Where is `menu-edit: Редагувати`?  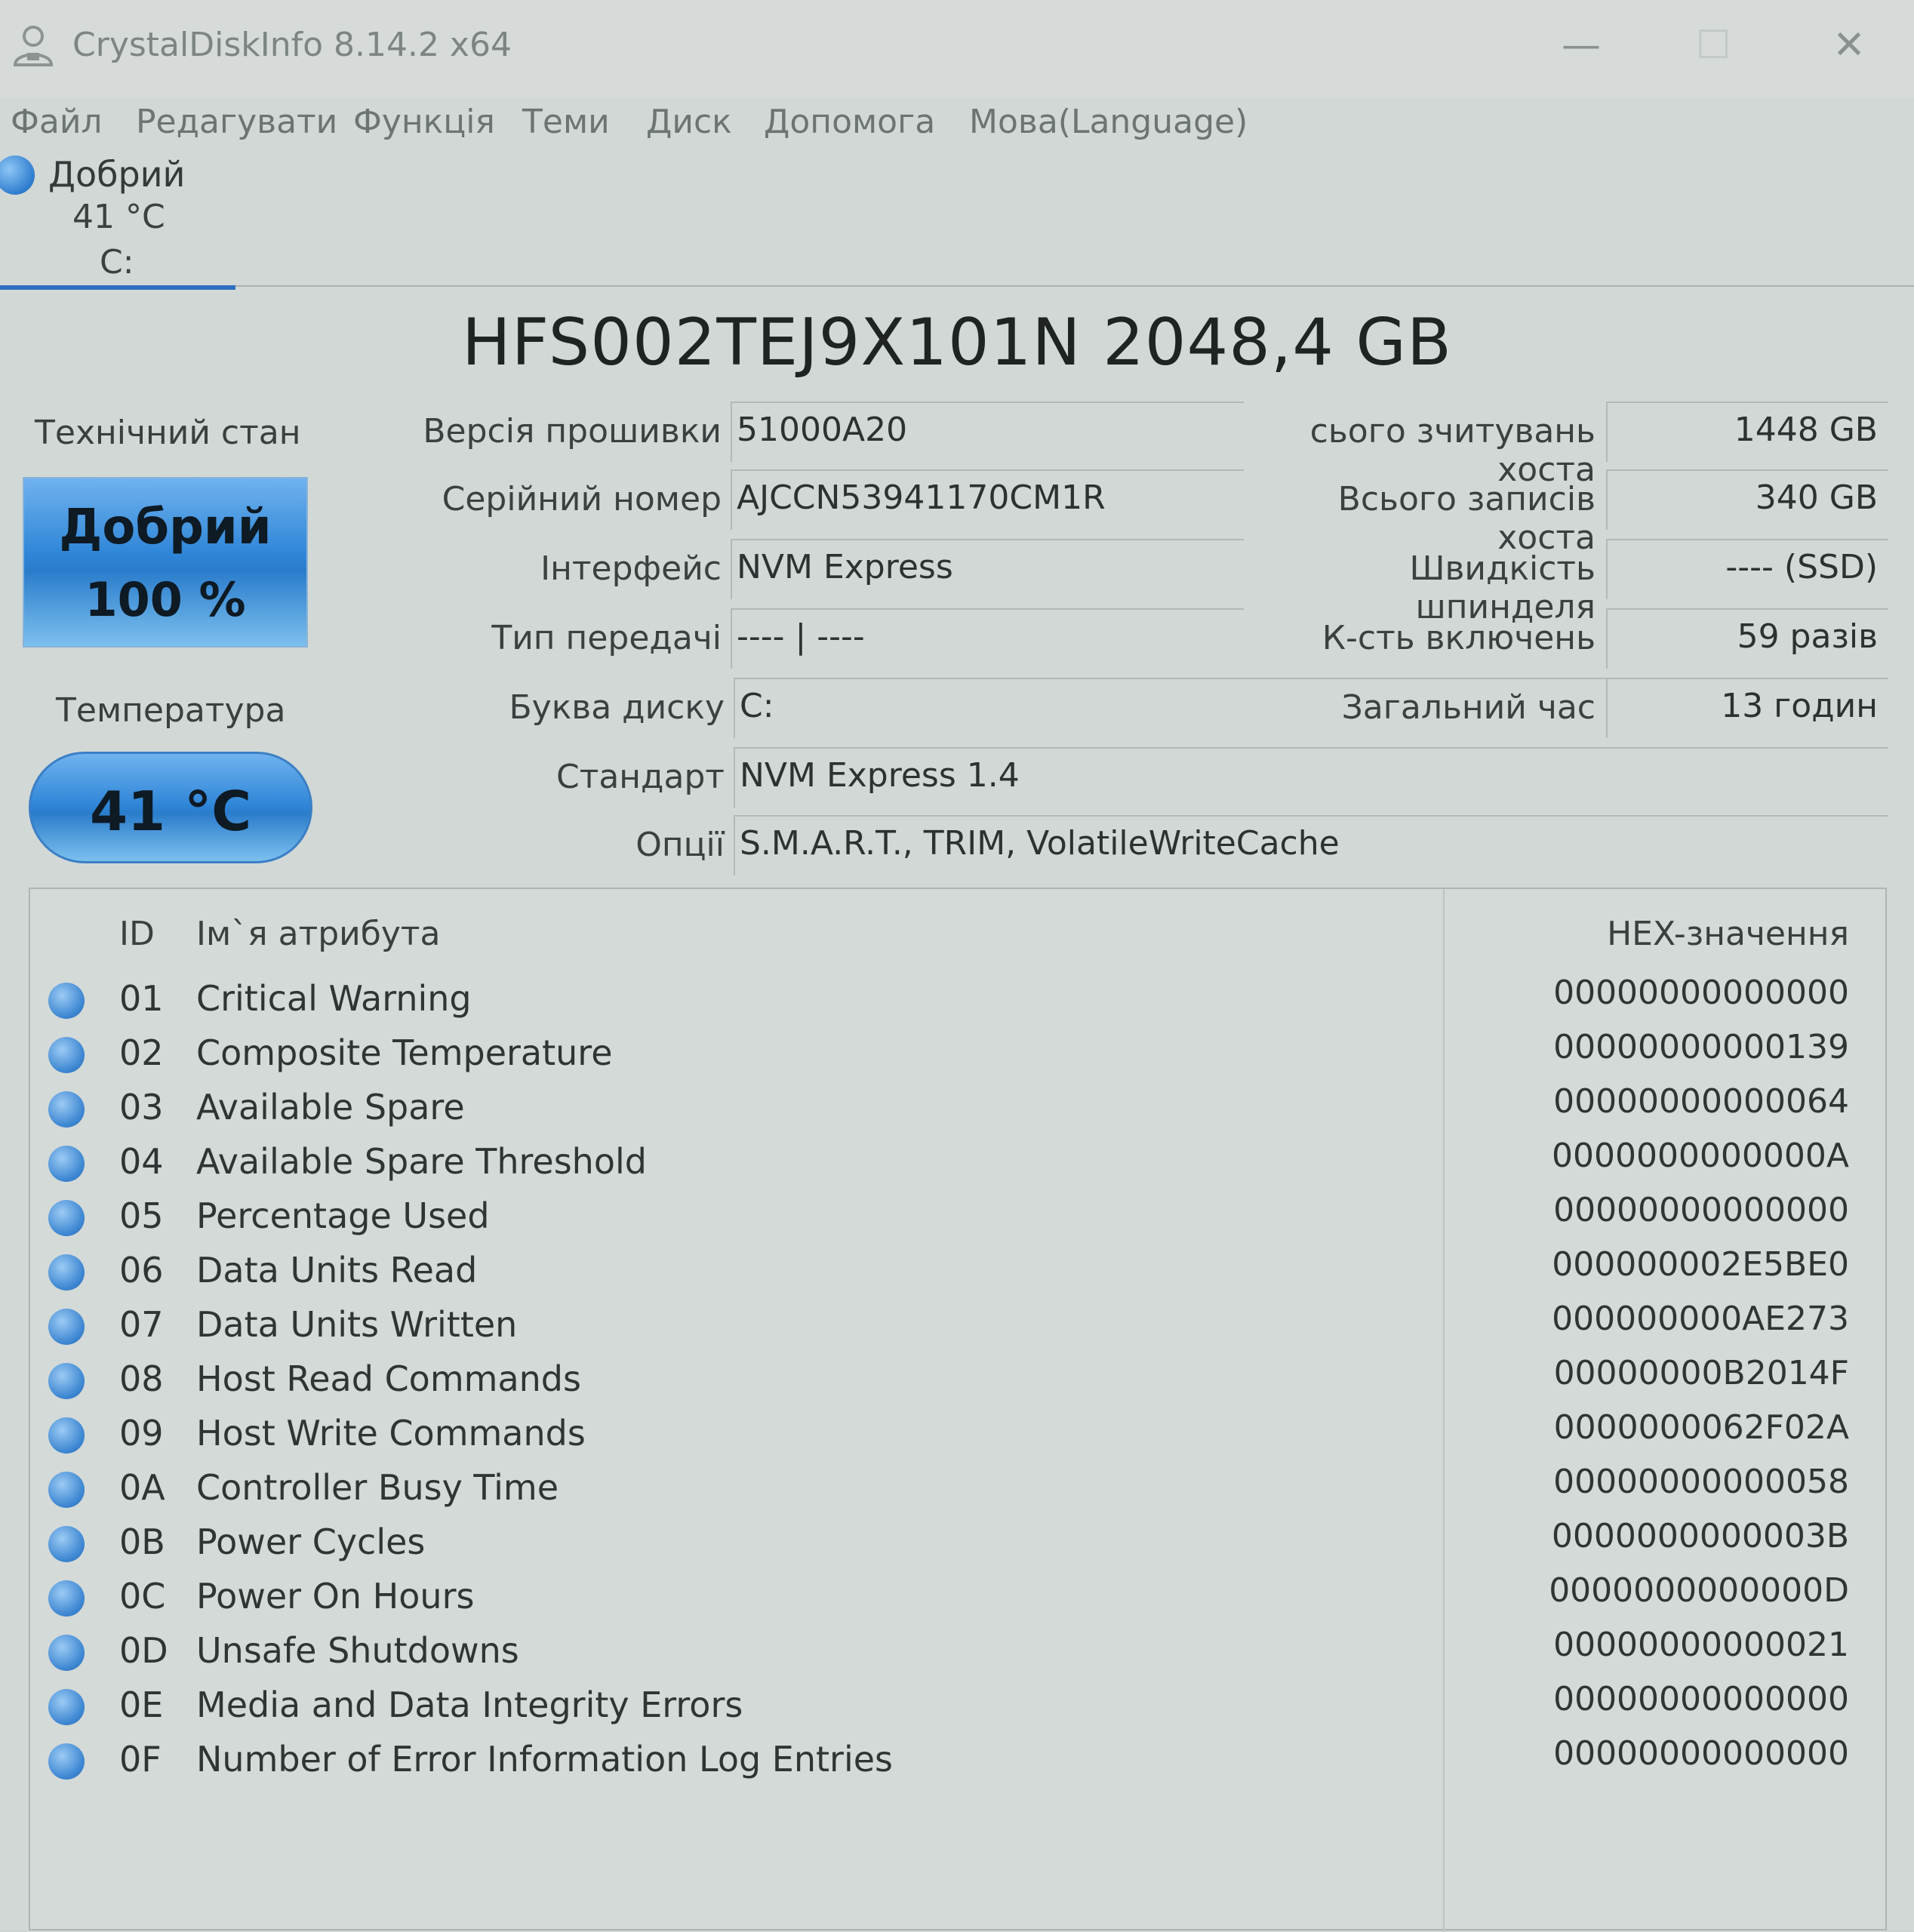
menu-edit: Редагувати is located at coordinates (236, 122).